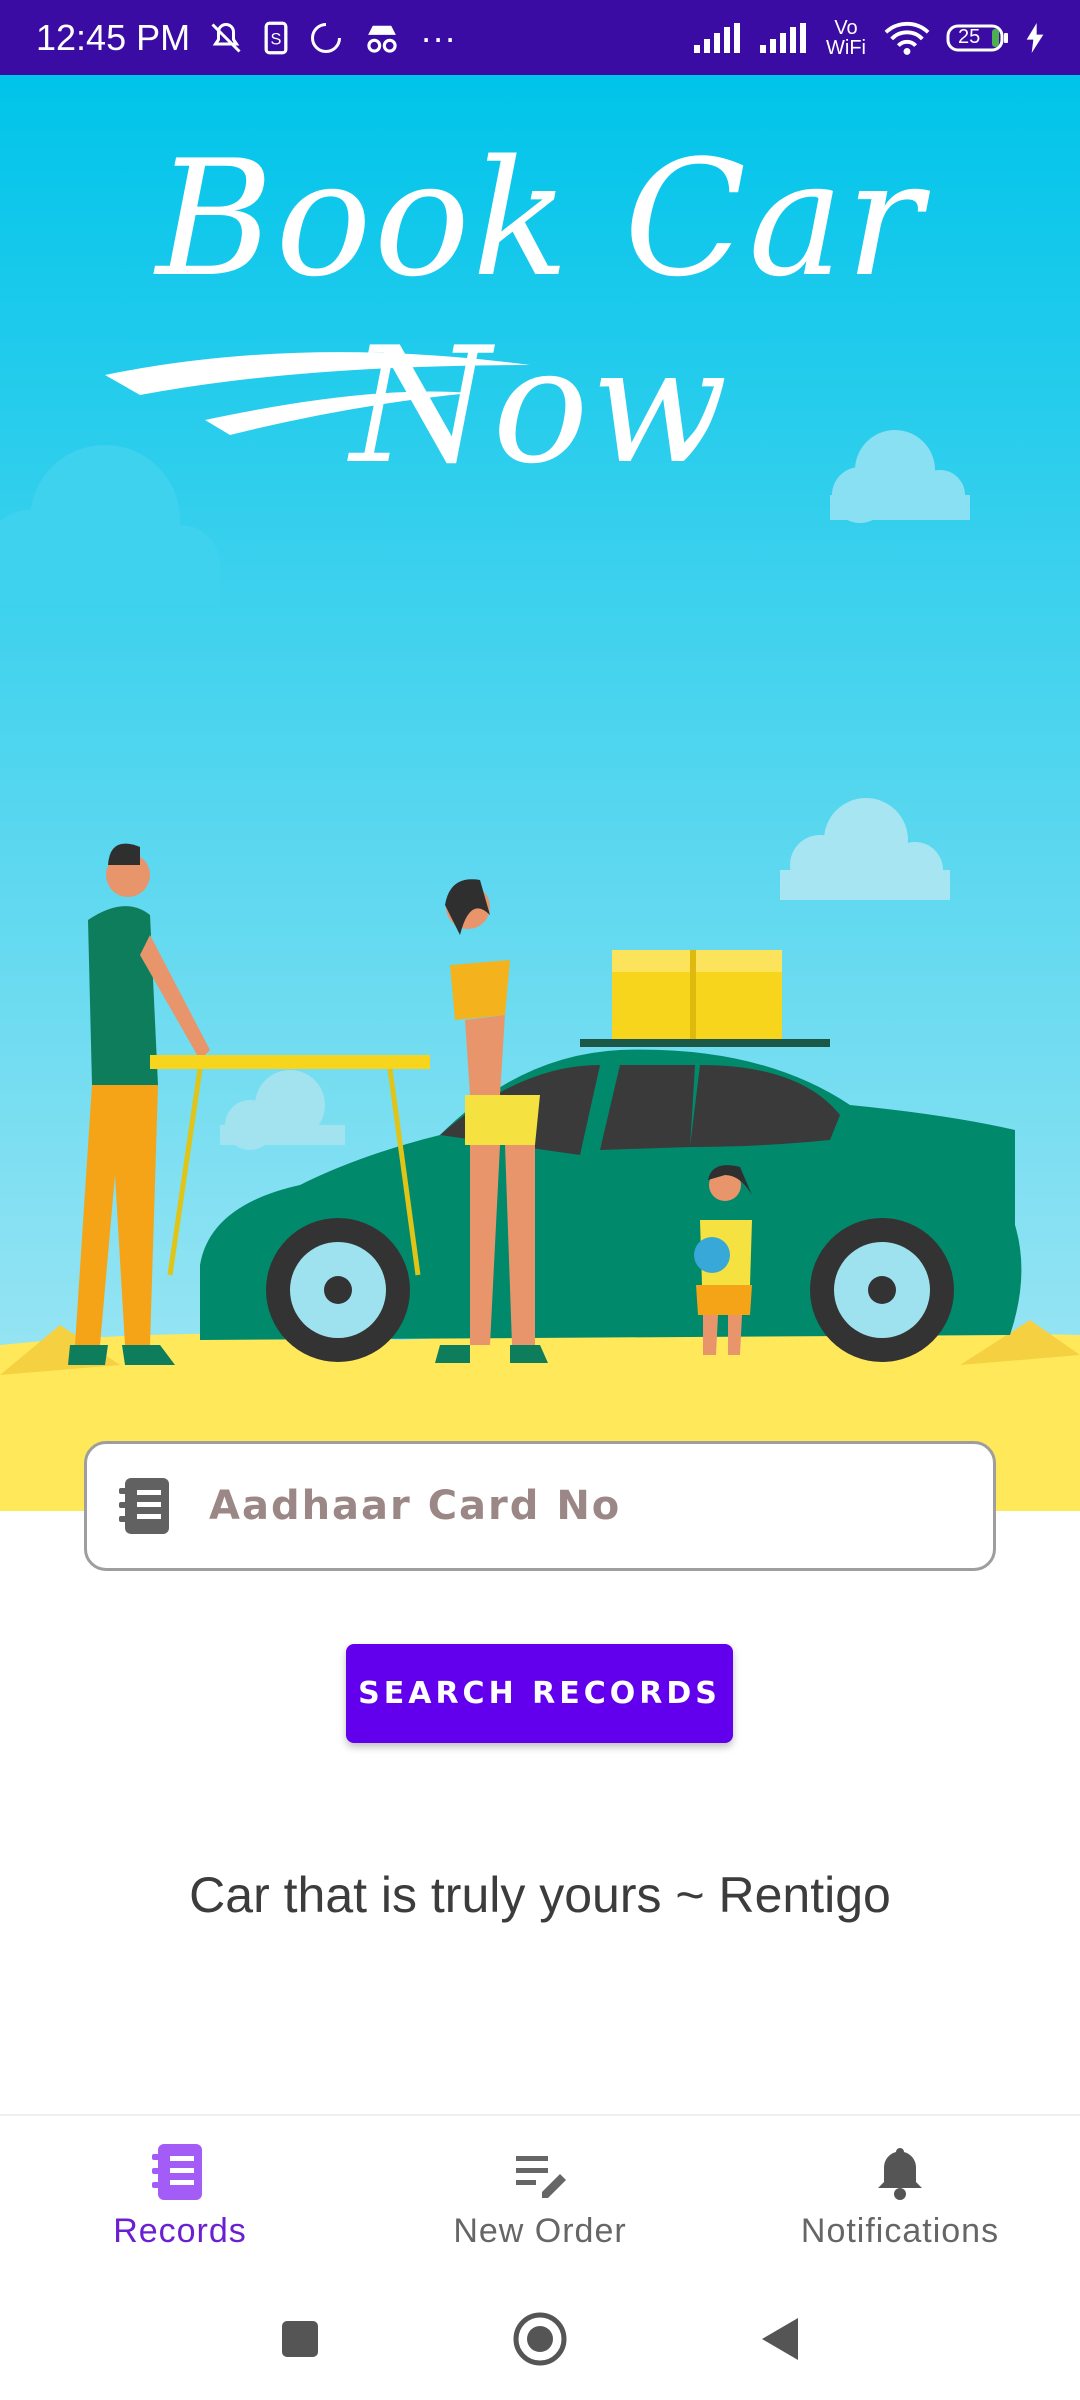 The image size is (1080, 2400). Describe the element at coordinates (113, 37) in the screenshot. I see `status-time: 12:45 PM` at that location.